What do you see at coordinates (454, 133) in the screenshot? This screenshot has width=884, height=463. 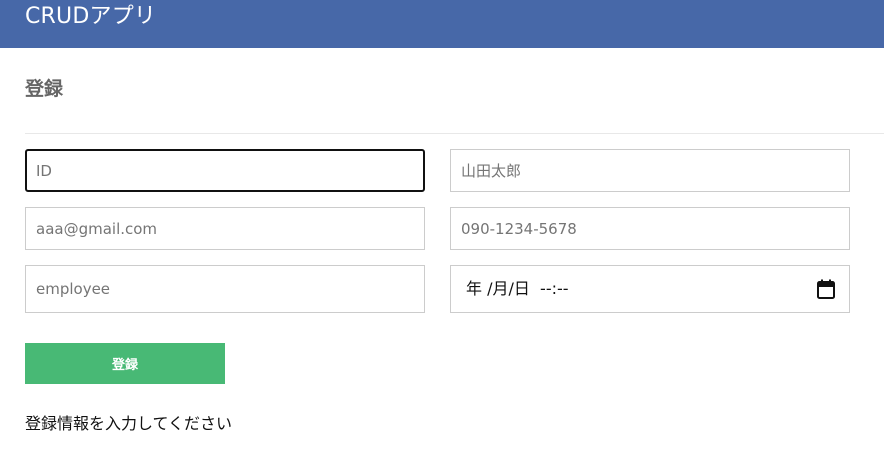 I see `divider` at bounding box center [454, 133].